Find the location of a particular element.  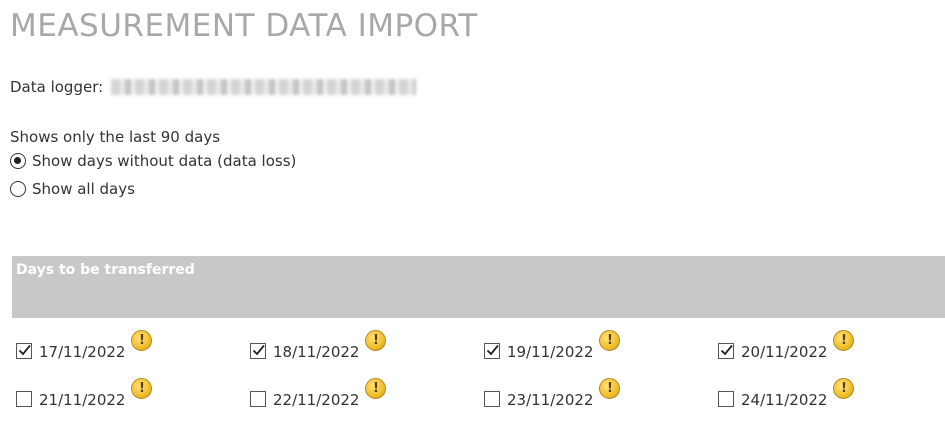

day-item: 21/11/2022! is located at coordinates (84, 393).